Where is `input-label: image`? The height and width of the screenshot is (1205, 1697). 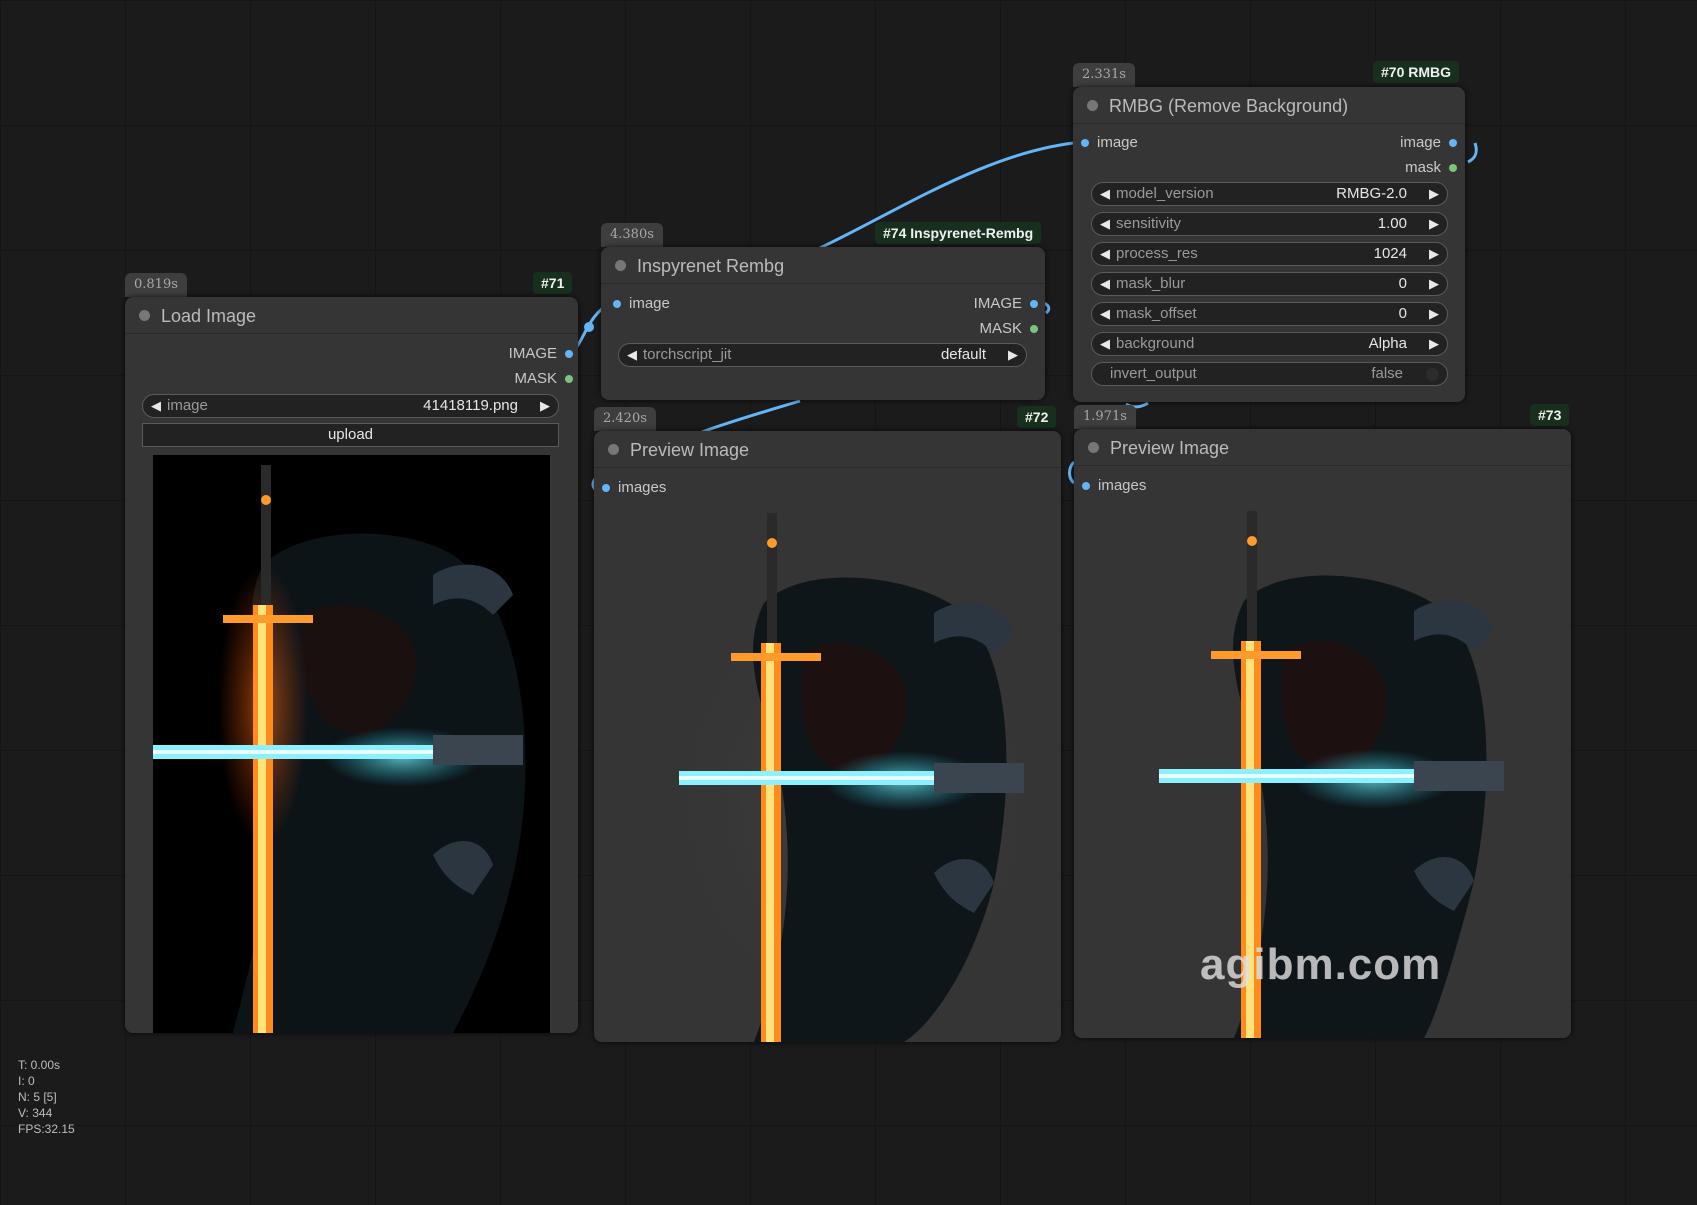 input-label: image is located at coordinates (1117, 142).